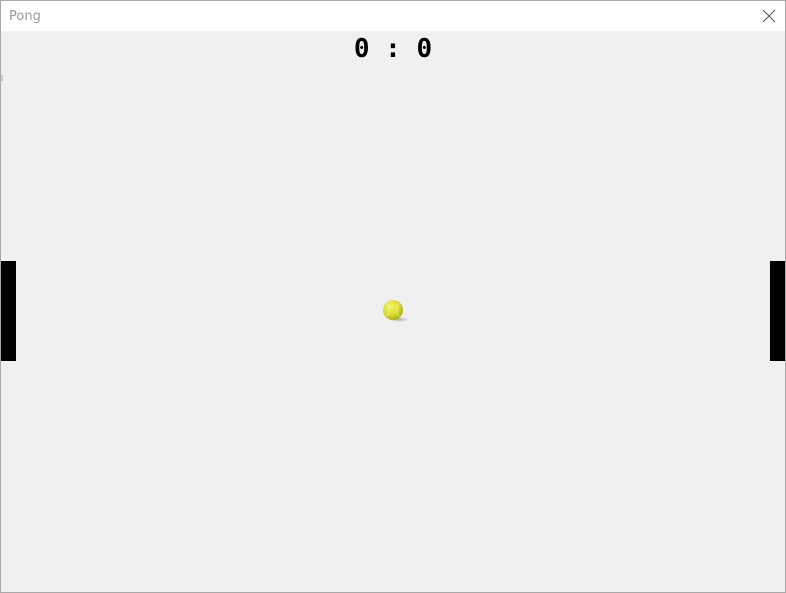  Describe the element at coordinates (393, 49) in the screenshot. I see `scoreboard: 0` at that location.